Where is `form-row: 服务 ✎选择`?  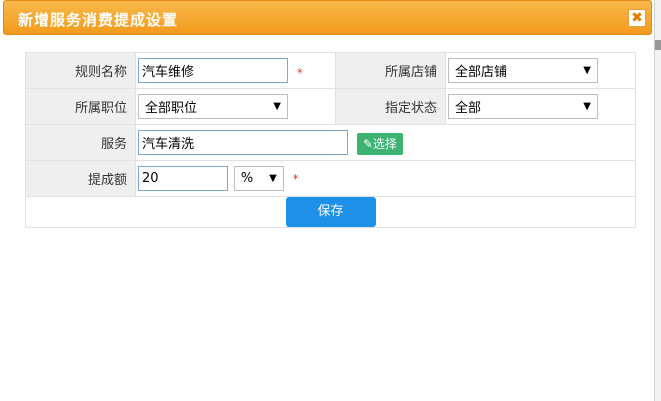
form-row: 服务 ✎选择 is located at coordinates (330, 142).